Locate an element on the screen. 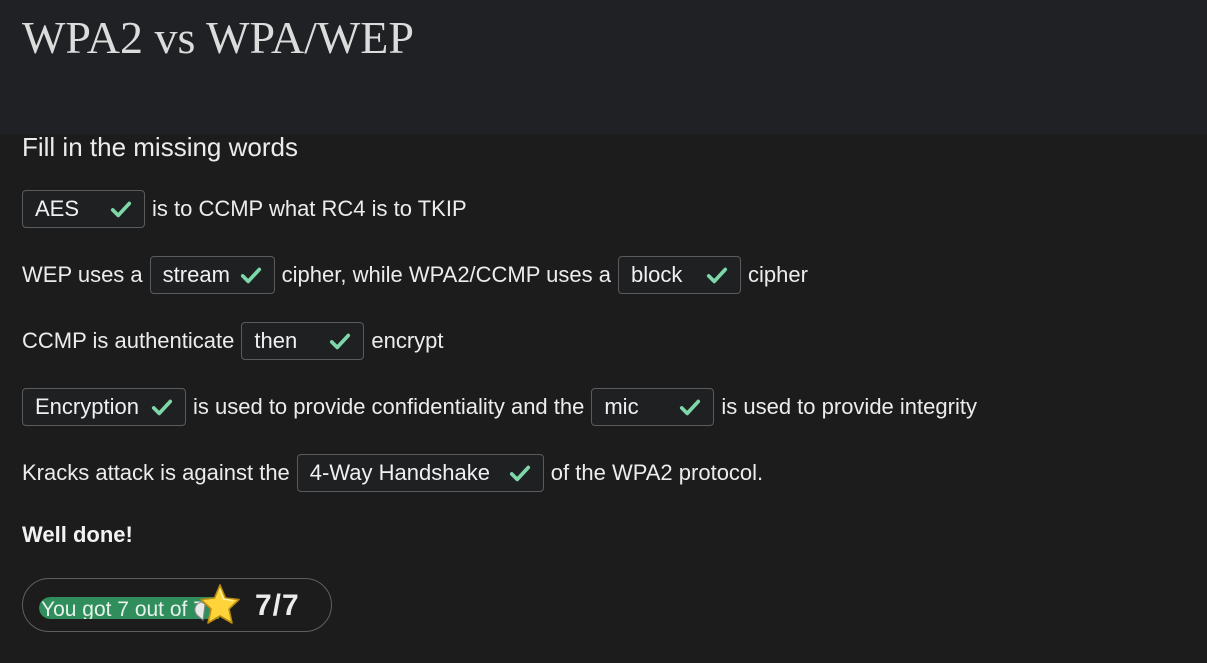 The image size is (1207, 663). sentence-text: CCMP is authenticate is located at coordinates (128, 340).